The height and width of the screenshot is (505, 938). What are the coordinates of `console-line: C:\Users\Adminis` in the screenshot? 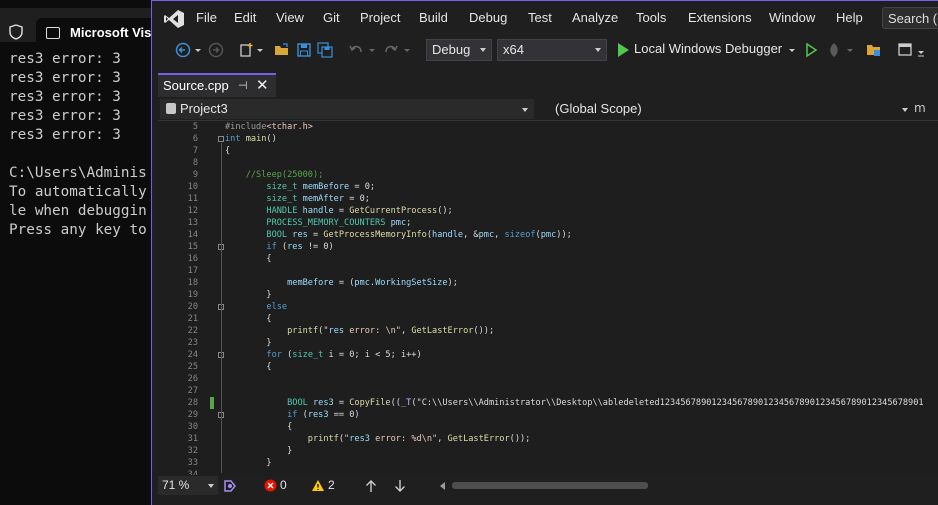 It's located at (78, 173).